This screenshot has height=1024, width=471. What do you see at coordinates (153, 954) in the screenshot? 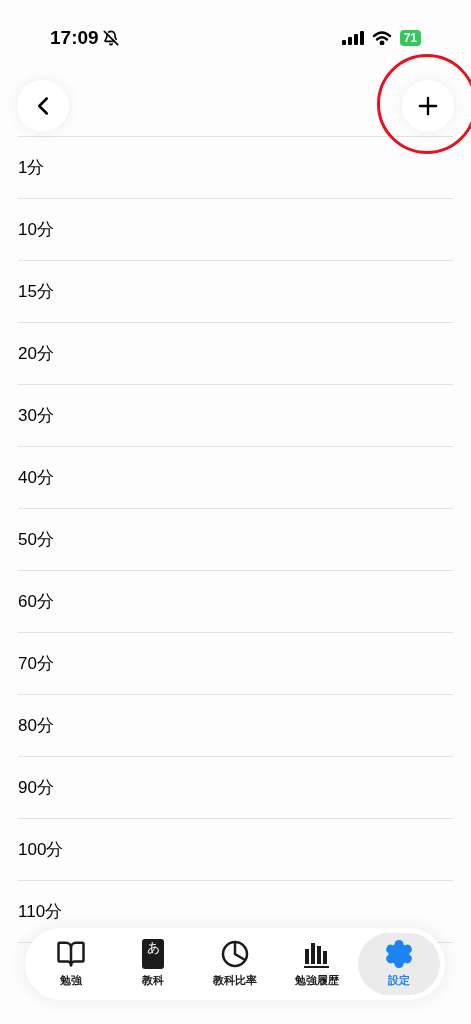
I see `dictionary-icon: あ` at bounding box center [153, 954].